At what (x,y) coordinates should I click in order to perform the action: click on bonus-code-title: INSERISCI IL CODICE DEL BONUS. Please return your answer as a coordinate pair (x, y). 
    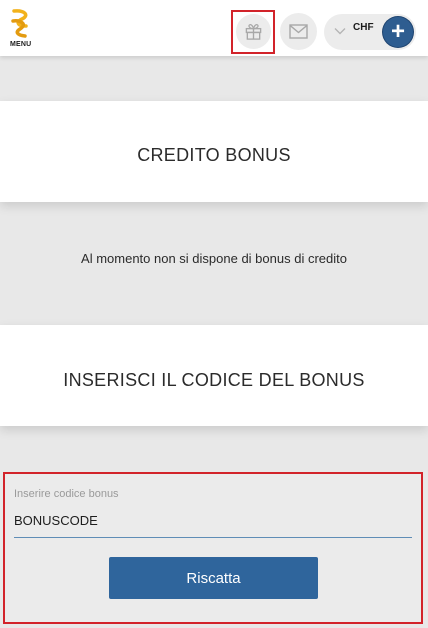
    Looking at the image, I should click on (214, 380).